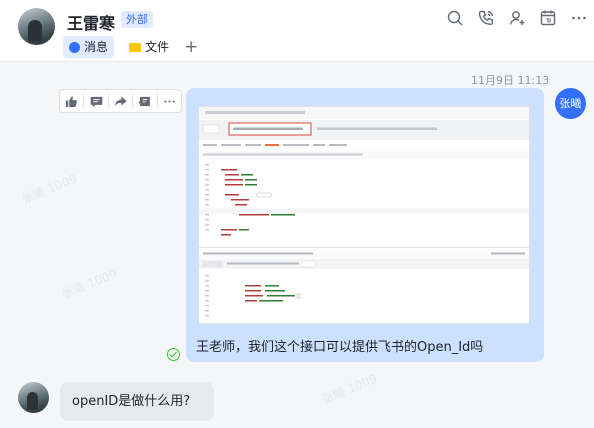 This screenshot has height=428, width=594. What do you see at coordinates (570, 103) in the screenshot?
I see `sender-avatar: 张曦` at bounding box center [570, 103].